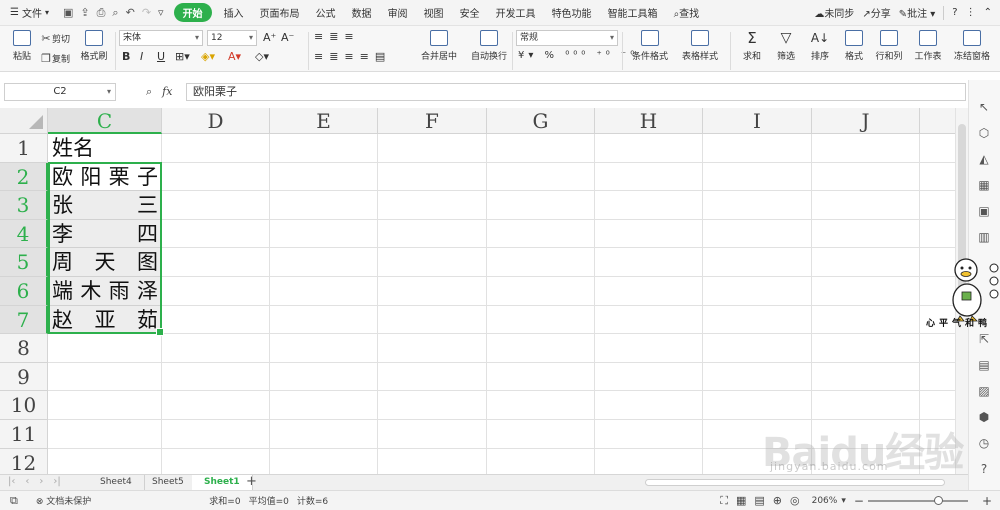  I want to click on vertical-align-icons: ≡≣≡, so click(337, 36).